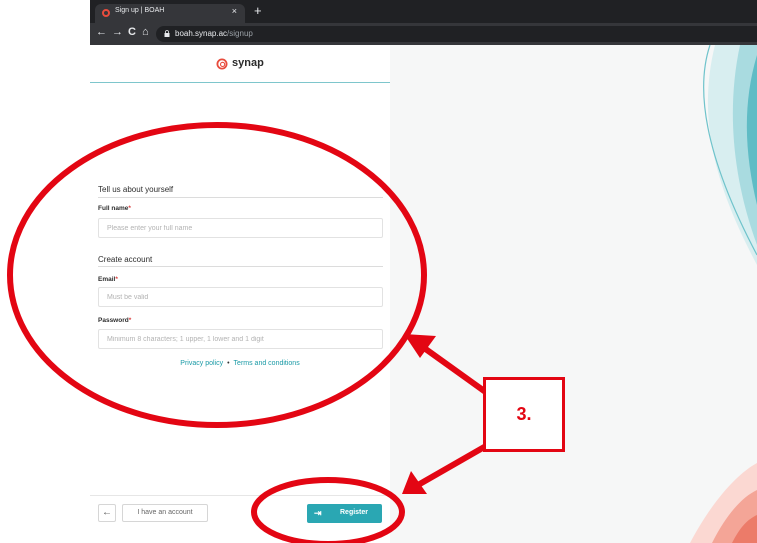  I want to click on footer-divider, so click(240, 495).